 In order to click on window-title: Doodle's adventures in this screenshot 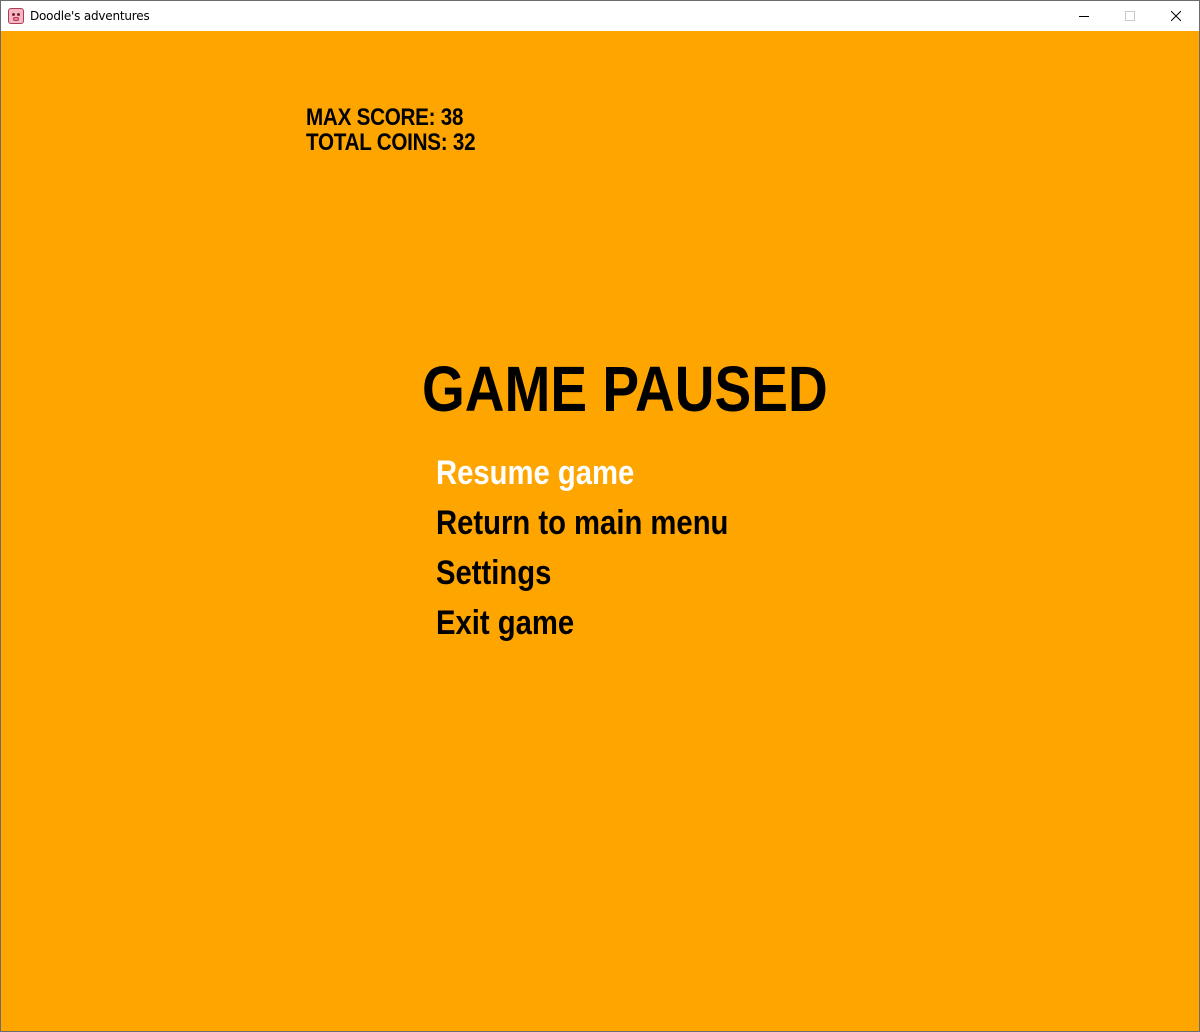, I will do `click(90, 16)`.